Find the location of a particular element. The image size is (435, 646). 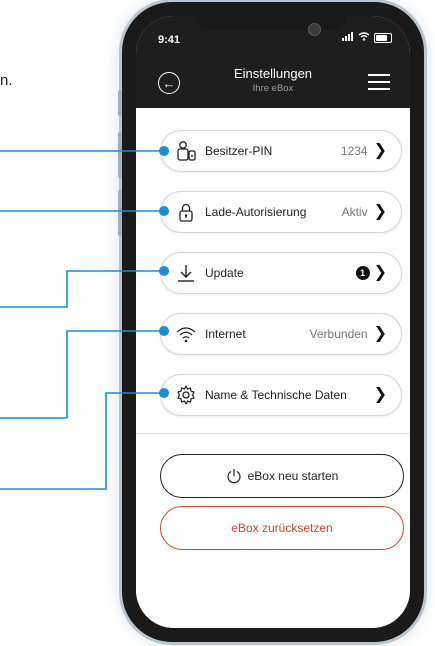

owner-pin-icon is located at coordinates (186, 151).